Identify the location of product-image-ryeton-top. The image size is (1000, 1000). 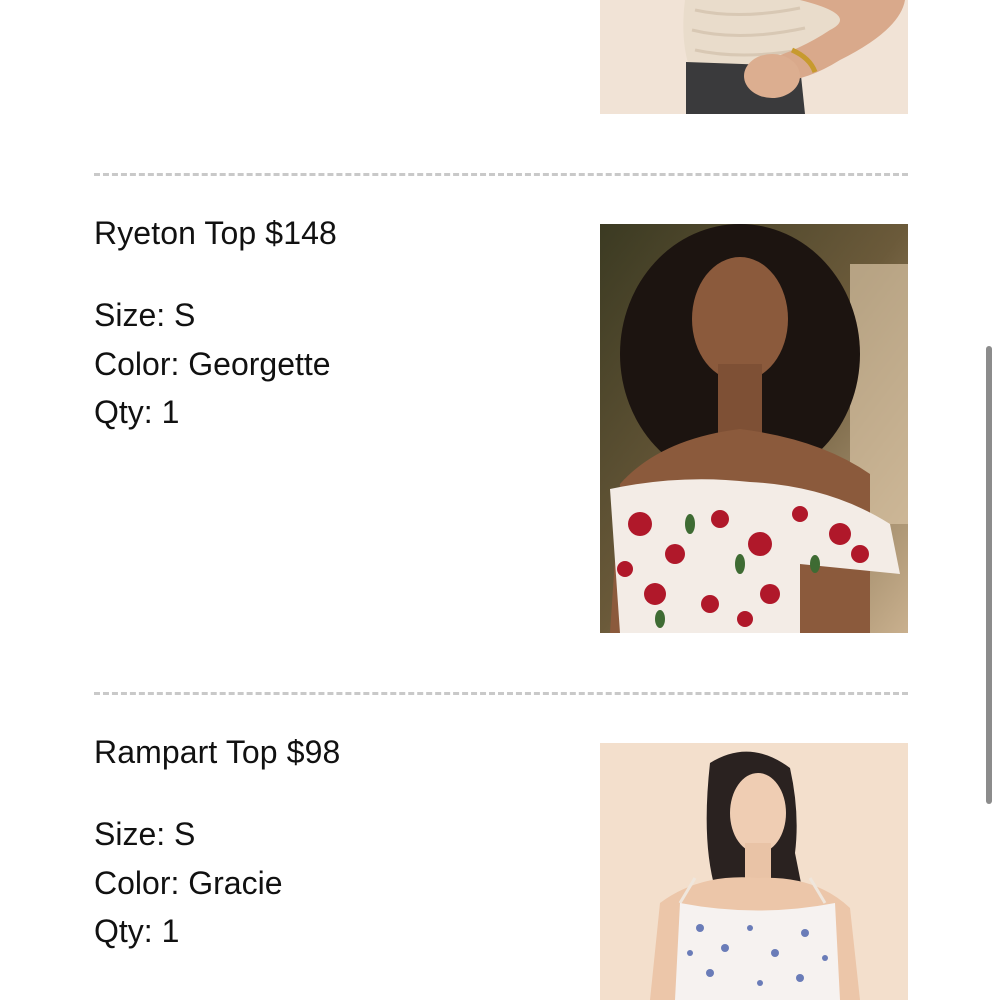
(754, 428).